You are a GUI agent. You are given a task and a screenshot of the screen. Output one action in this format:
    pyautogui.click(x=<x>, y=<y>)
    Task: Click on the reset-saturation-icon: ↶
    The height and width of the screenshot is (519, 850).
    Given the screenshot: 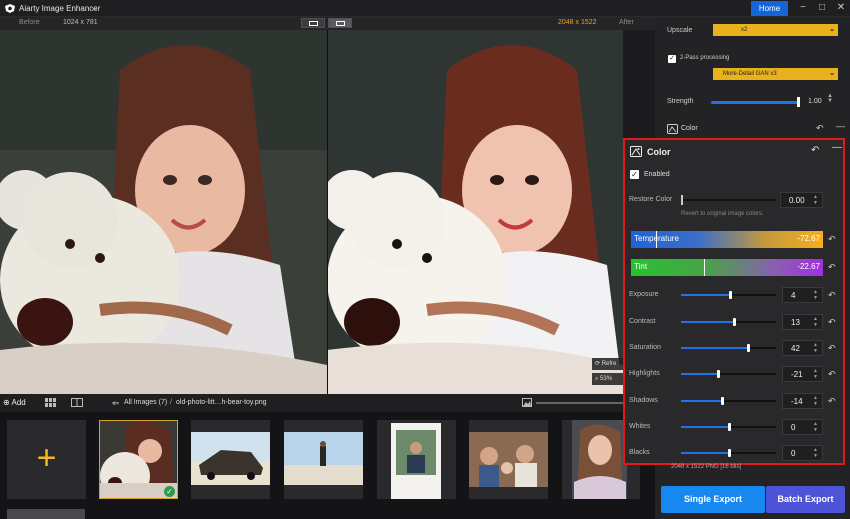 What is the action you would take?
    pyautogui.click(x=832, y=348)
    